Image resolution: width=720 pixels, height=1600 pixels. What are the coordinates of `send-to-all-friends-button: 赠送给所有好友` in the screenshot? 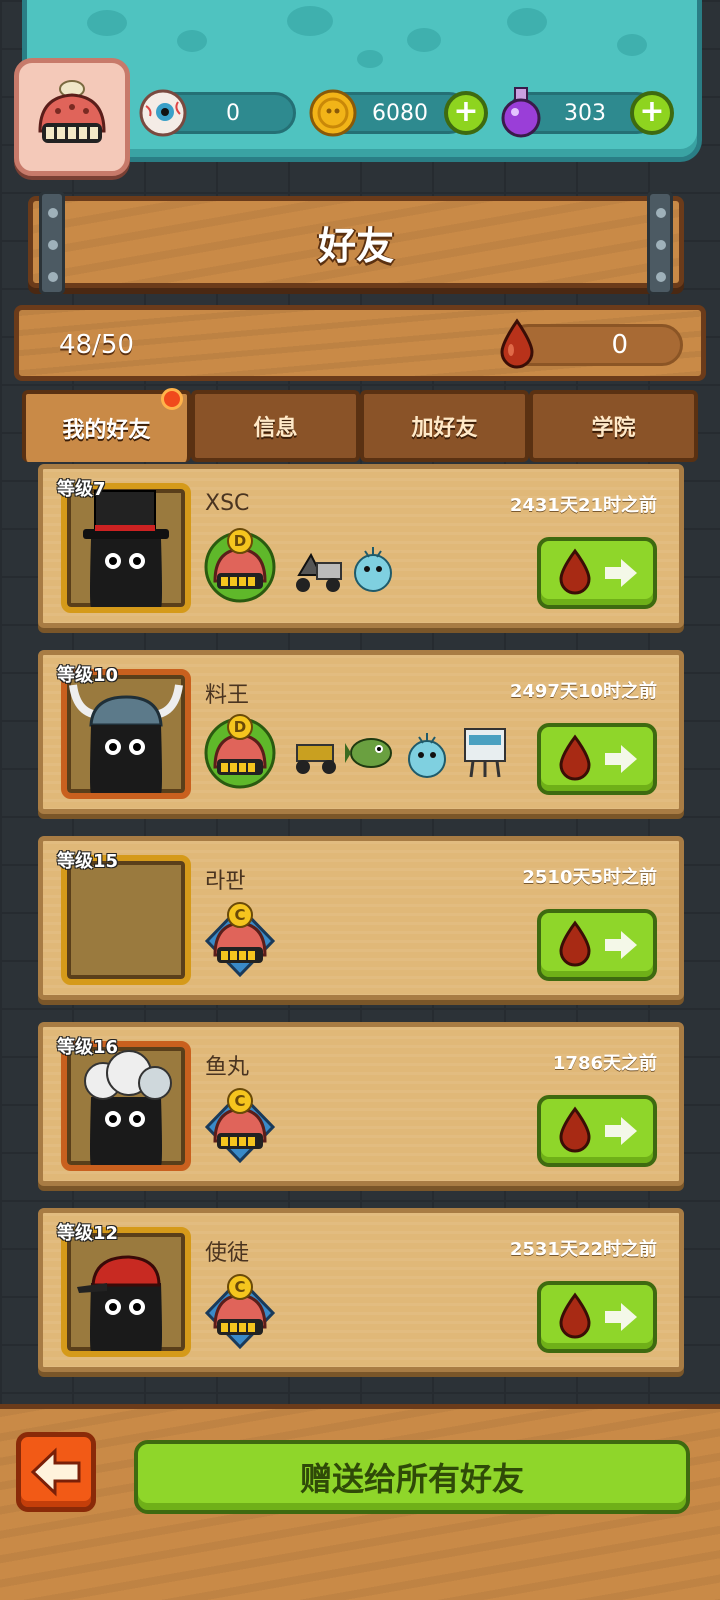 It's located at (412, 1477).